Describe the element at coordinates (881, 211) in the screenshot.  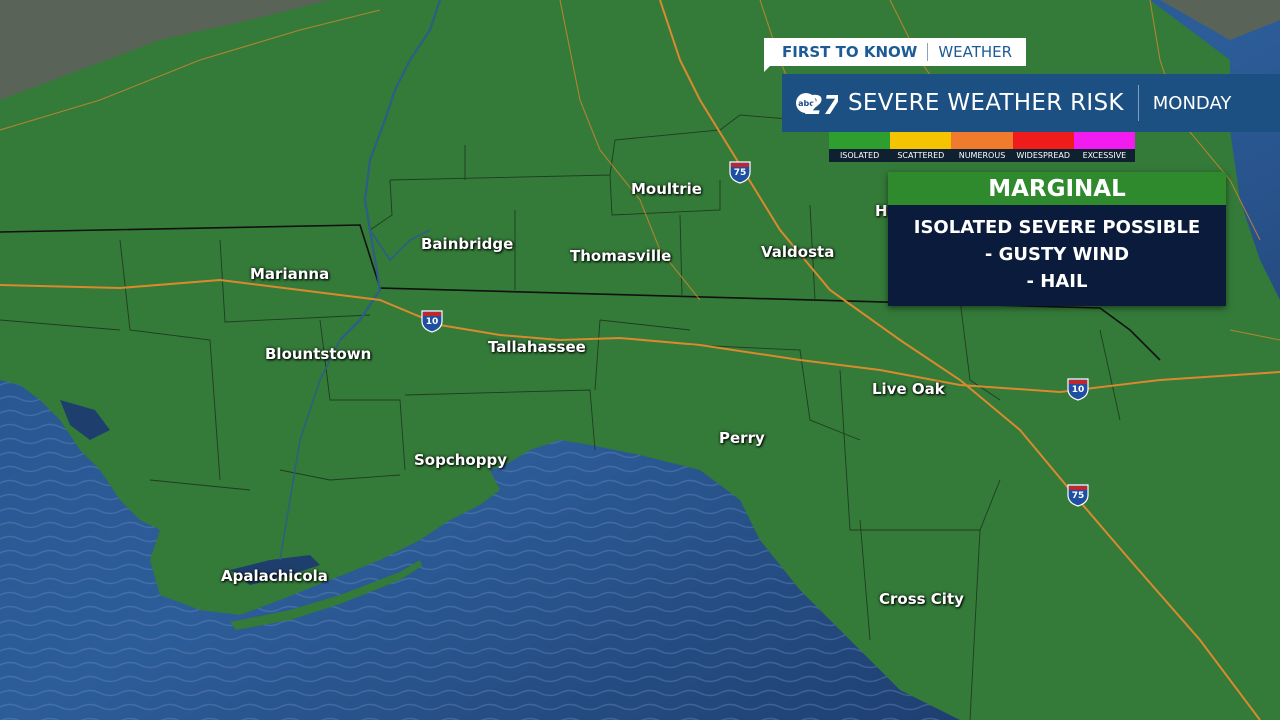
I see `city-partial-label: H` at that location.